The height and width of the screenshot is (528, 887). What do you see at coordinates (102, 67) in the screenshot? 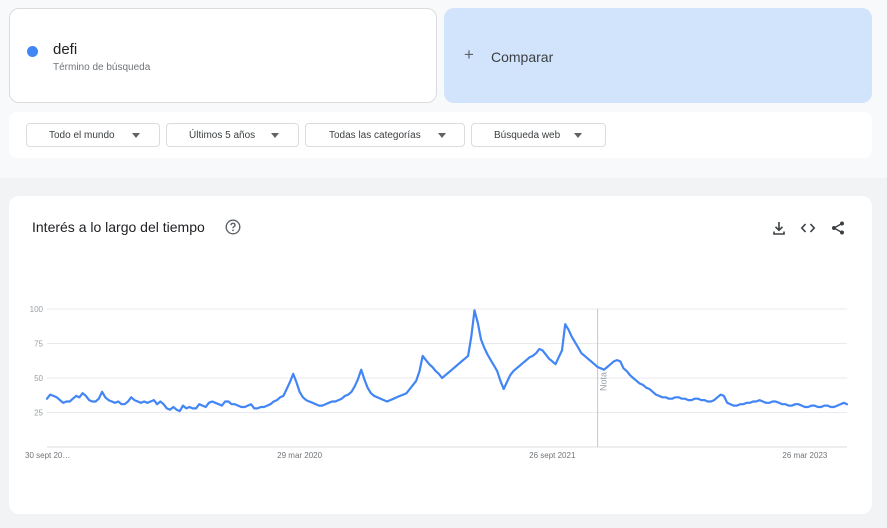
I see `term-subtitle: Término de búsqueda` at bounding box center [102, 67].